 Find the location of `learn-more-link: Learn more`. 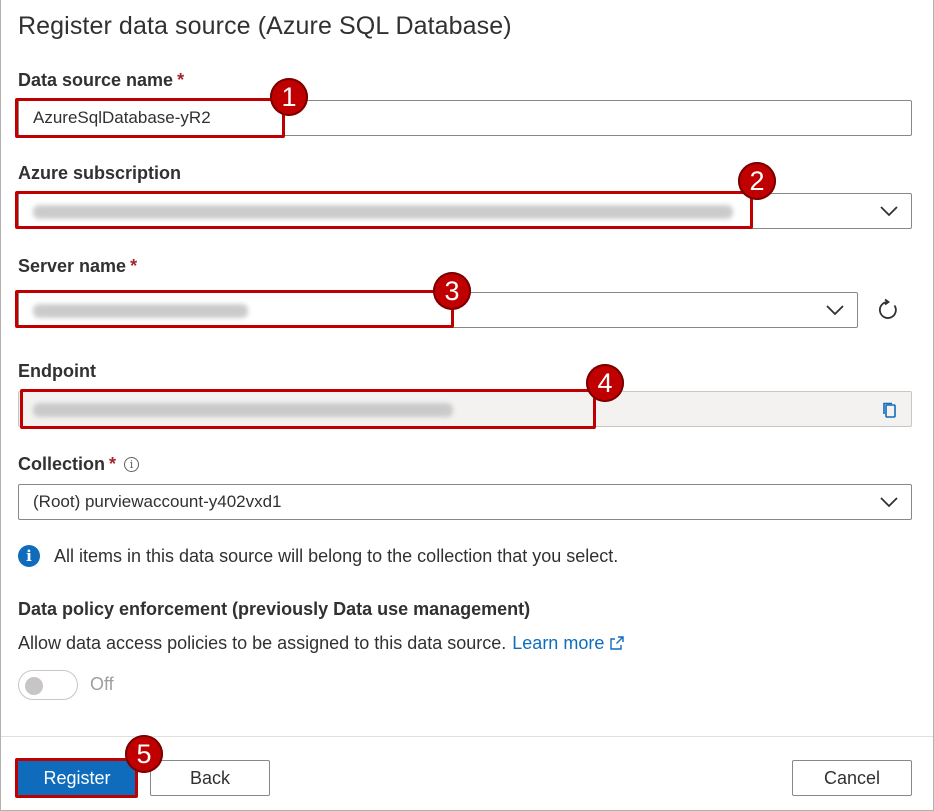

learn-more-link: Learn more is located at coordinates (558, 643).